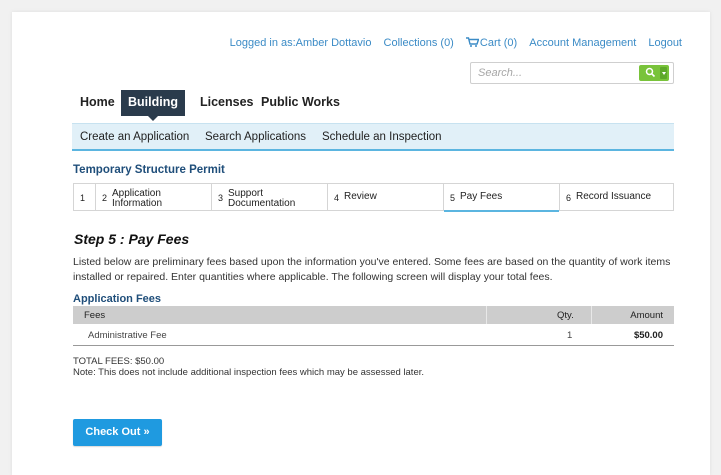 This screenshot has width=721, height=475. I want to click on nav-item-public-works: Public Works, so click(300, 102).